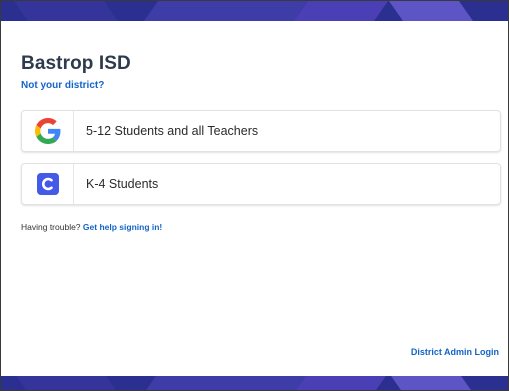 The height and width of the screenshot is (391, 509). Describe the element at coordinates (172, 131) in the screenshot. I see `google-login-label: 5-12 Students and all Teachers` at that location.